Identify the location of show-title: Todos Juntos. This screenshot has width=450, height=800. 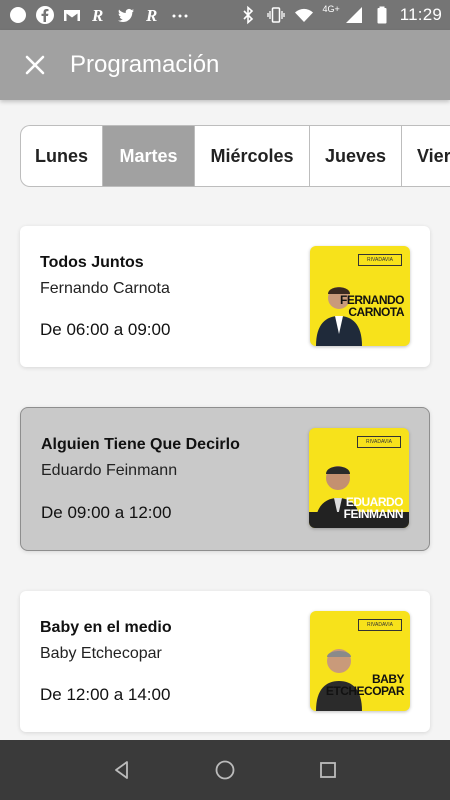
(92, 262).